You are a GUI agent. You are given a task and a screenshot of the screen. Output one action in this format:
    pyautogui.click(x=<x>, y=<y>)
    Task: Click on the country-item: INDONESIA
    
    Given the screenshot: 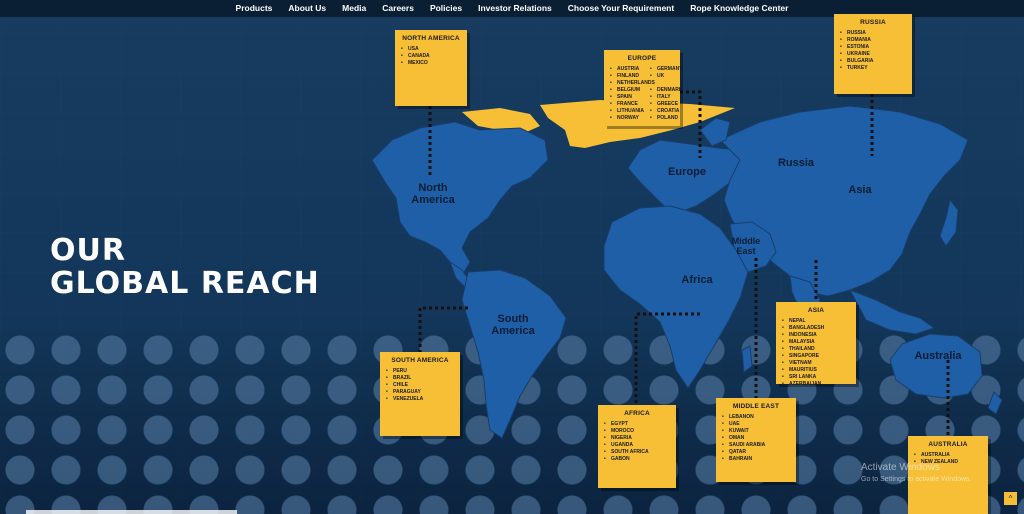 What is the action you would take?
    pyautogui.click(x=816, y=335)
    